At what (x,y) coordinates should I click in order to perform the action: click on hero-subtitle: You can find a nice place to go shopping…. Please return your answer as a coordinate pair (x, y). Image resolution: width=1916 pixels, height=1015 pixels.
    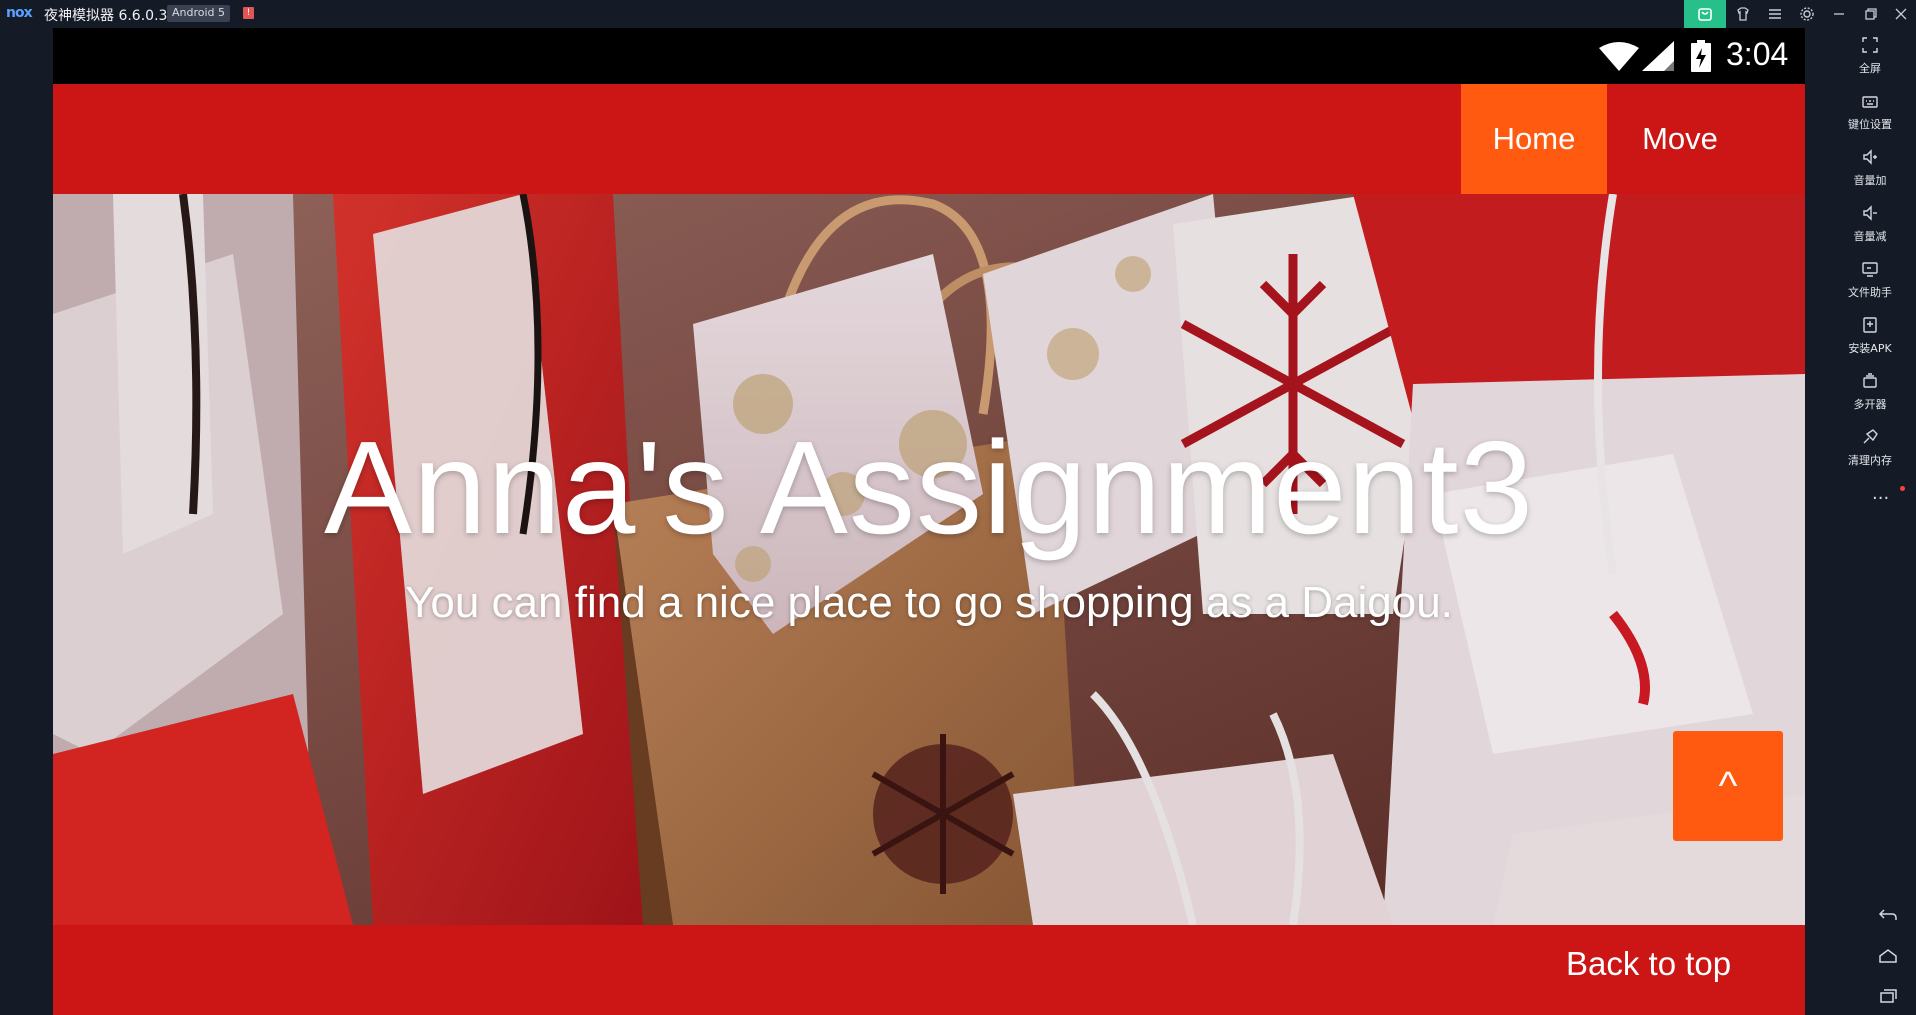
    Looking at the image, I should click on (929, 602).